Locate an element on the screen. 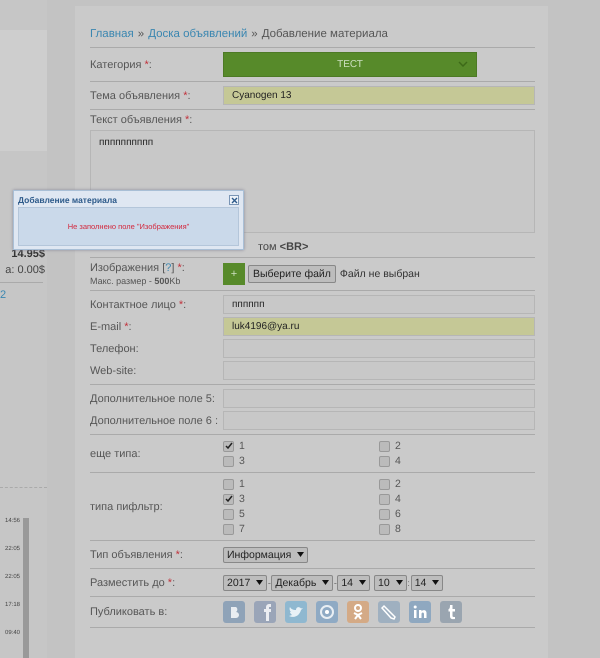  field-label: Тип объявления *: is located at coordinates (137, 554).